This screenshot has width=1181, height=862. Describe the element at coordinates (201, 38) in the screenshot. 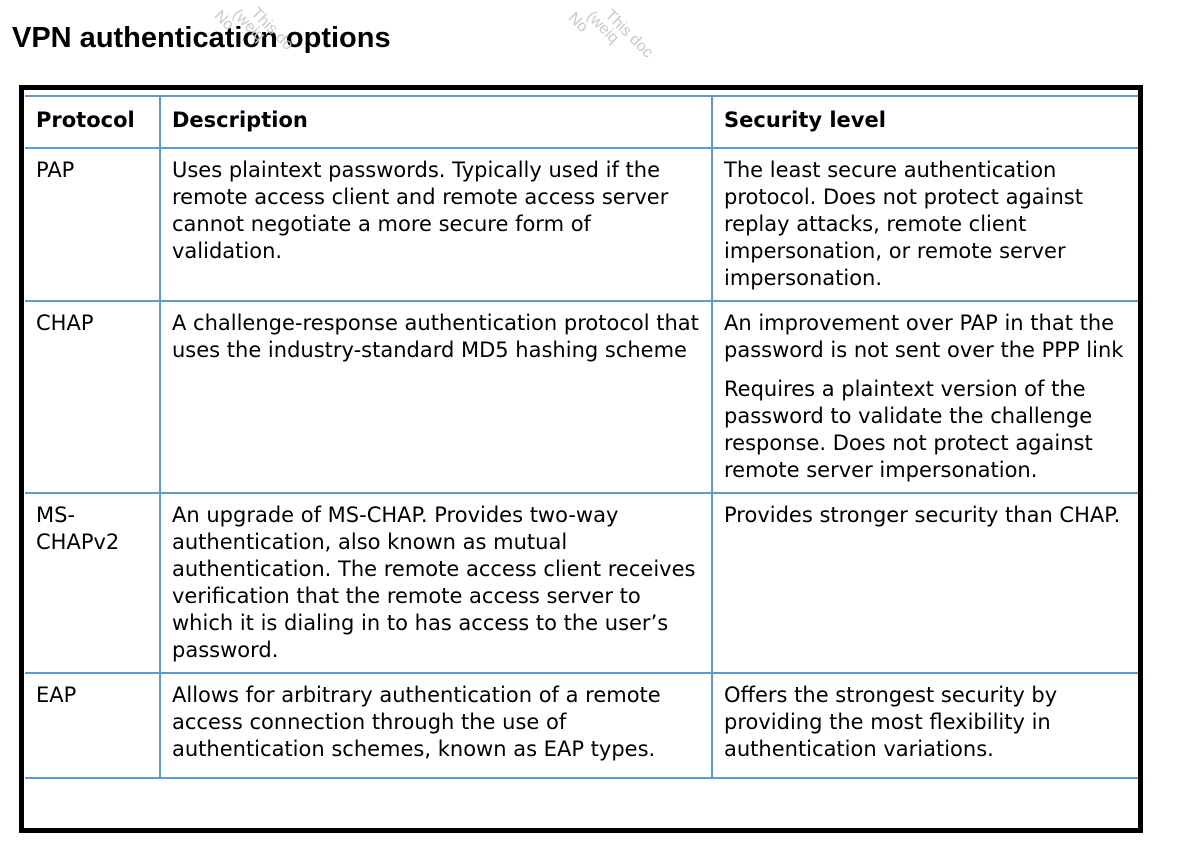

I see `page-title: VPN authentication options` at that location.